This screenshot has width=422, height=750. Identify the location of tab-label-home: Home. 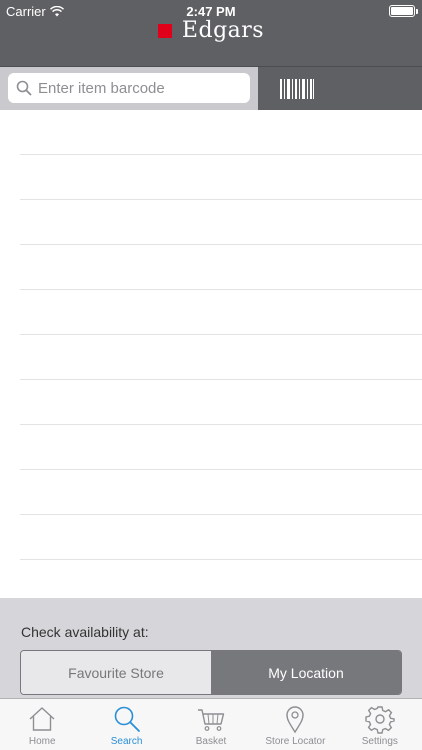
(42, 741).